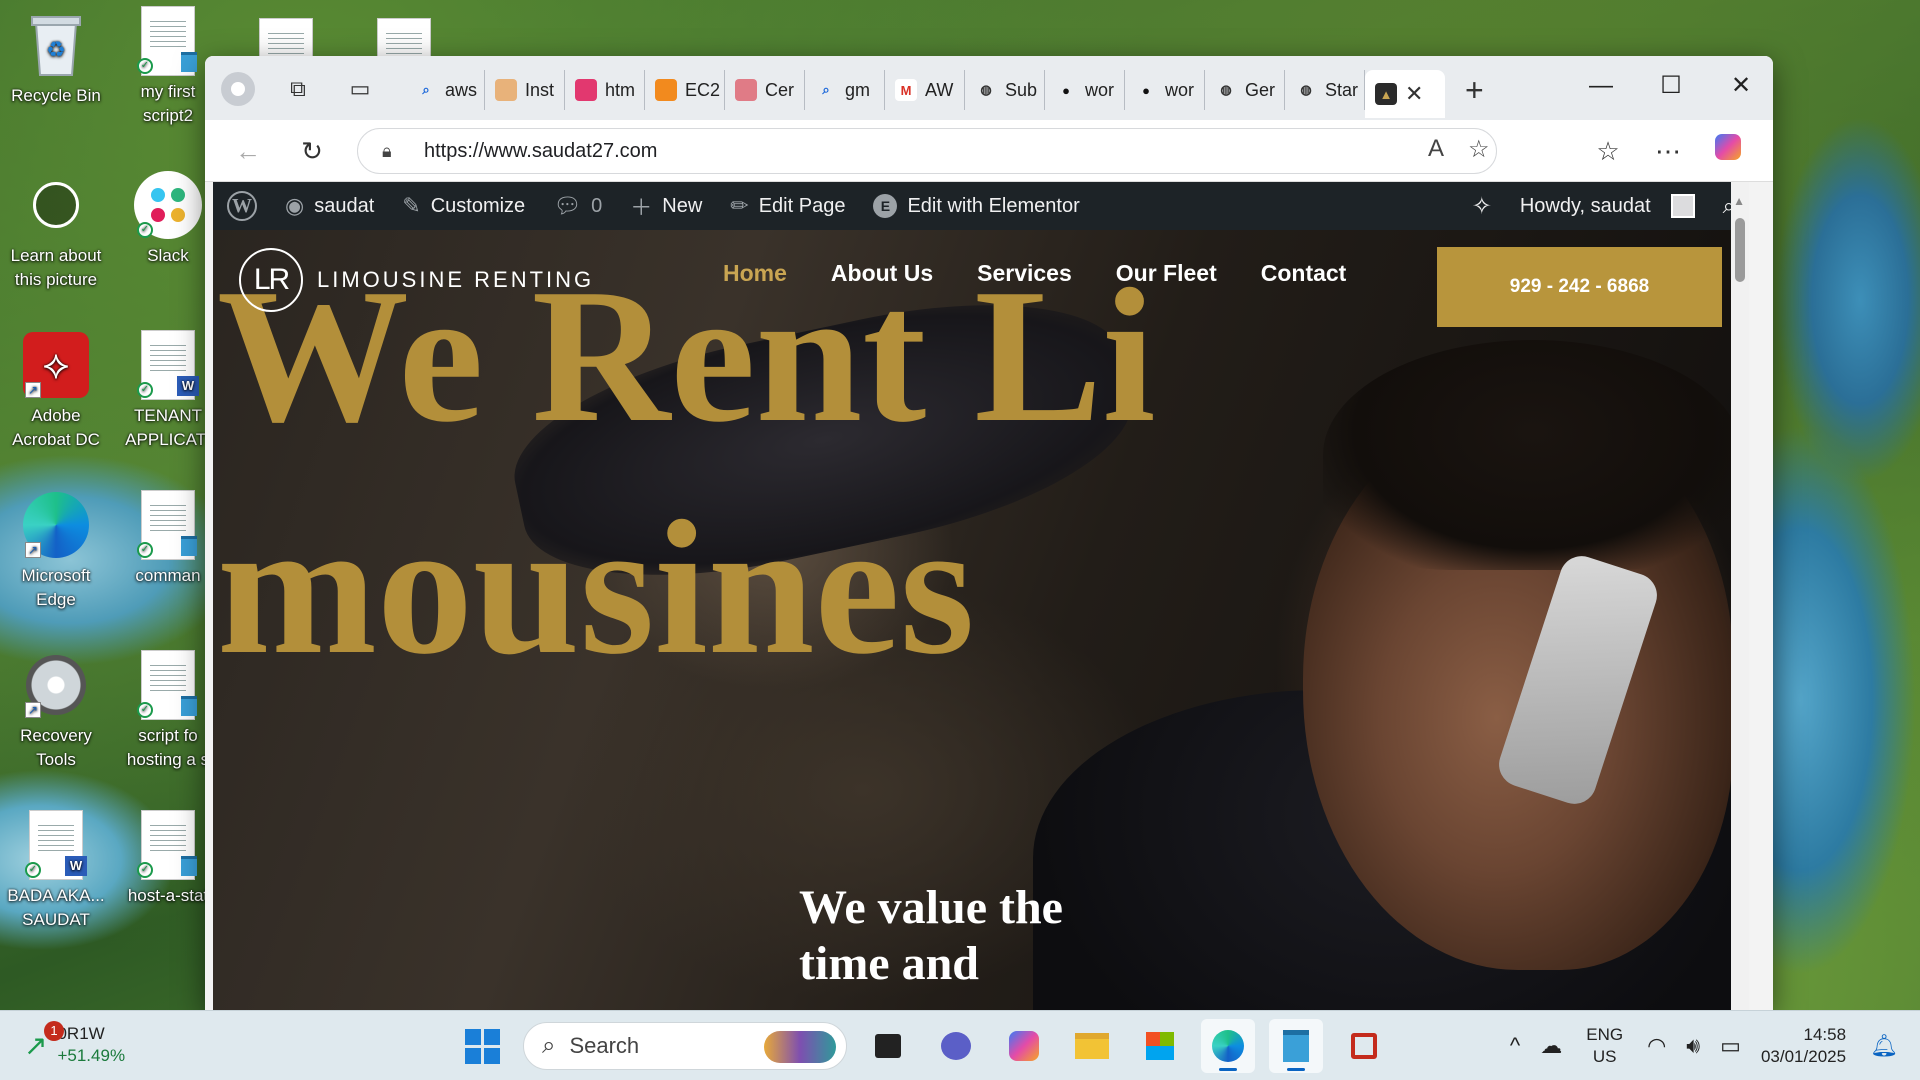  What do you see at coordinates (312, 151) in the screenshot?
I see `refresh-button: ↻` at bounding box center [312, 151].